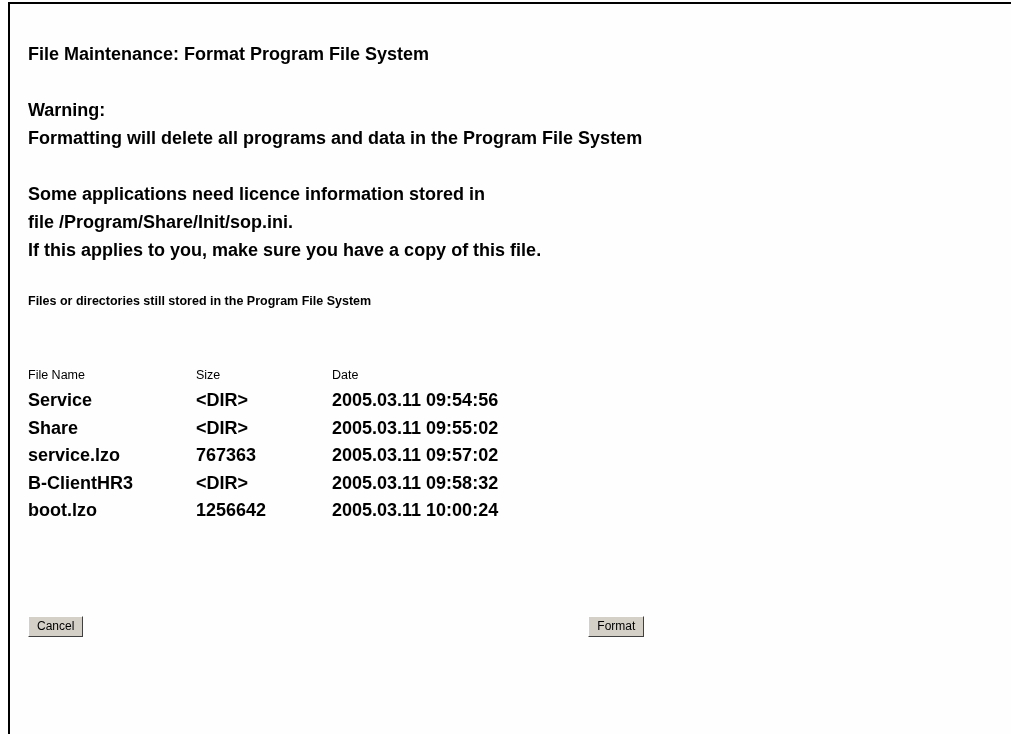 This screenshot has height=734, width=1011. Describe the element at coordinates (81, 483) in the screenshot. I see `table-cell-text: B-ClientHR3` at that location.